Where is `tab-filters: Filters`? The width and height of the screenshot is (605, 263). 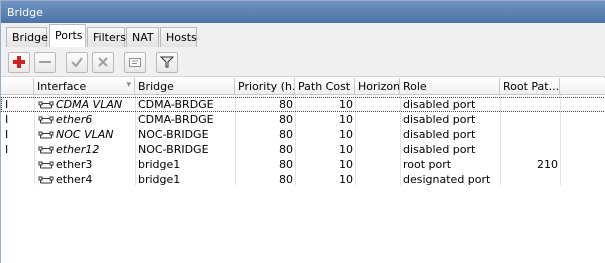
tab-filters: Filters is located at coordinates (106, 37).